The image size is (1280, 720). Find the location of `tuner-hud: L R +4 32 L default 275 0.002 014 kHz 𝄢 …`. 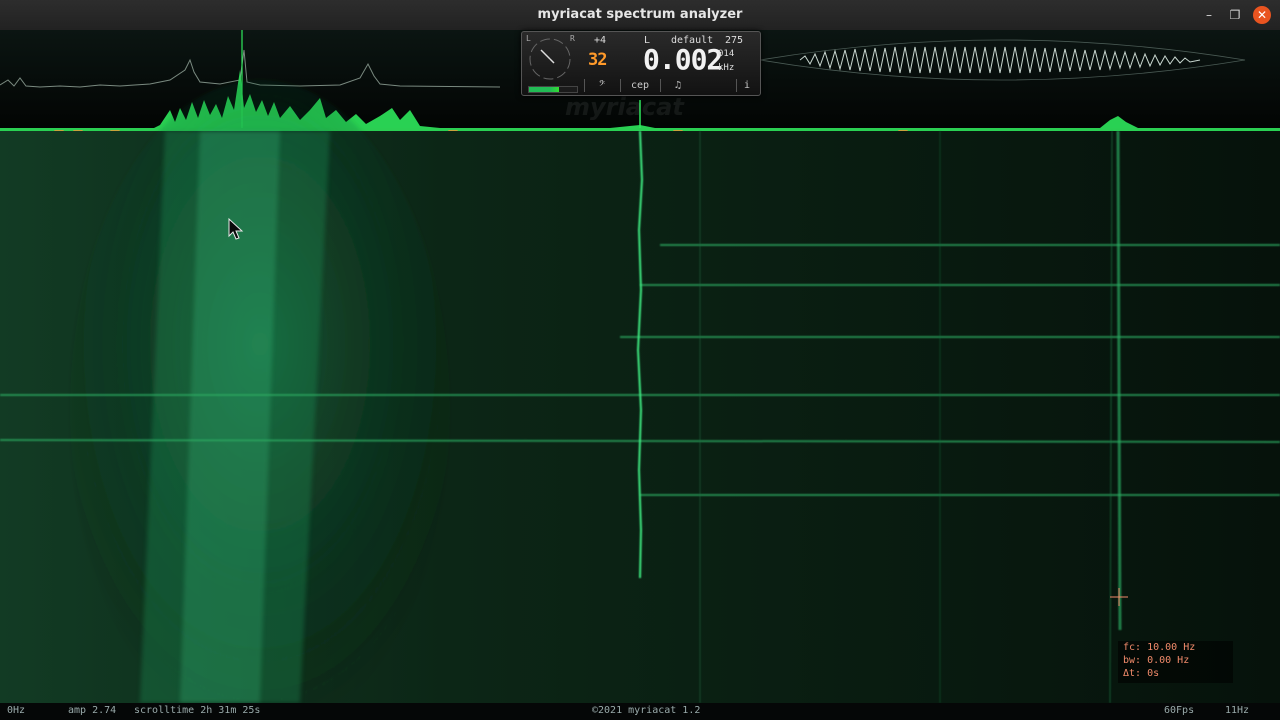

tuner-hud: L R +4 32 L default 275 0.002 014 kHz 𝄢 … is located at coordinates (641, 63).